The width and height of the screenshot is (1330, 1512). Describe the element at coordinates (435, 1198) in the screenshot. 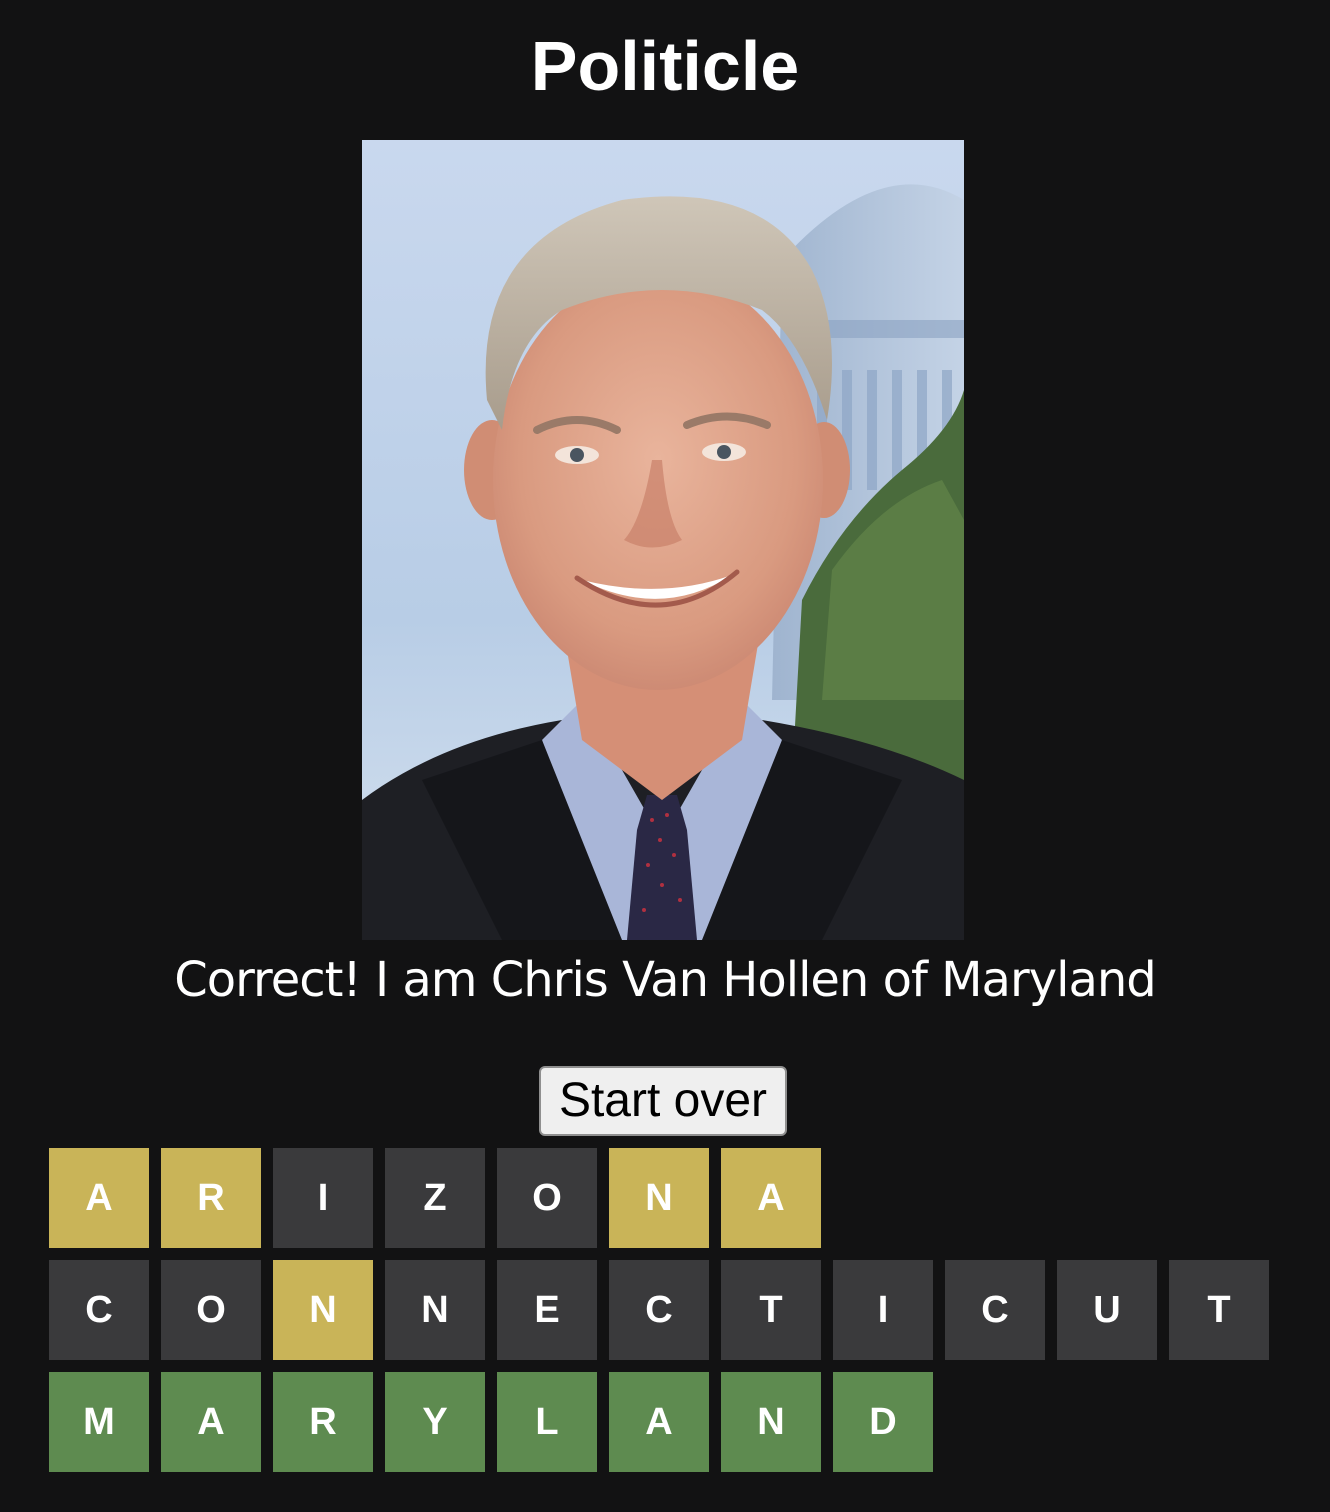

I see `letter-tile-absent: Z` at that location.